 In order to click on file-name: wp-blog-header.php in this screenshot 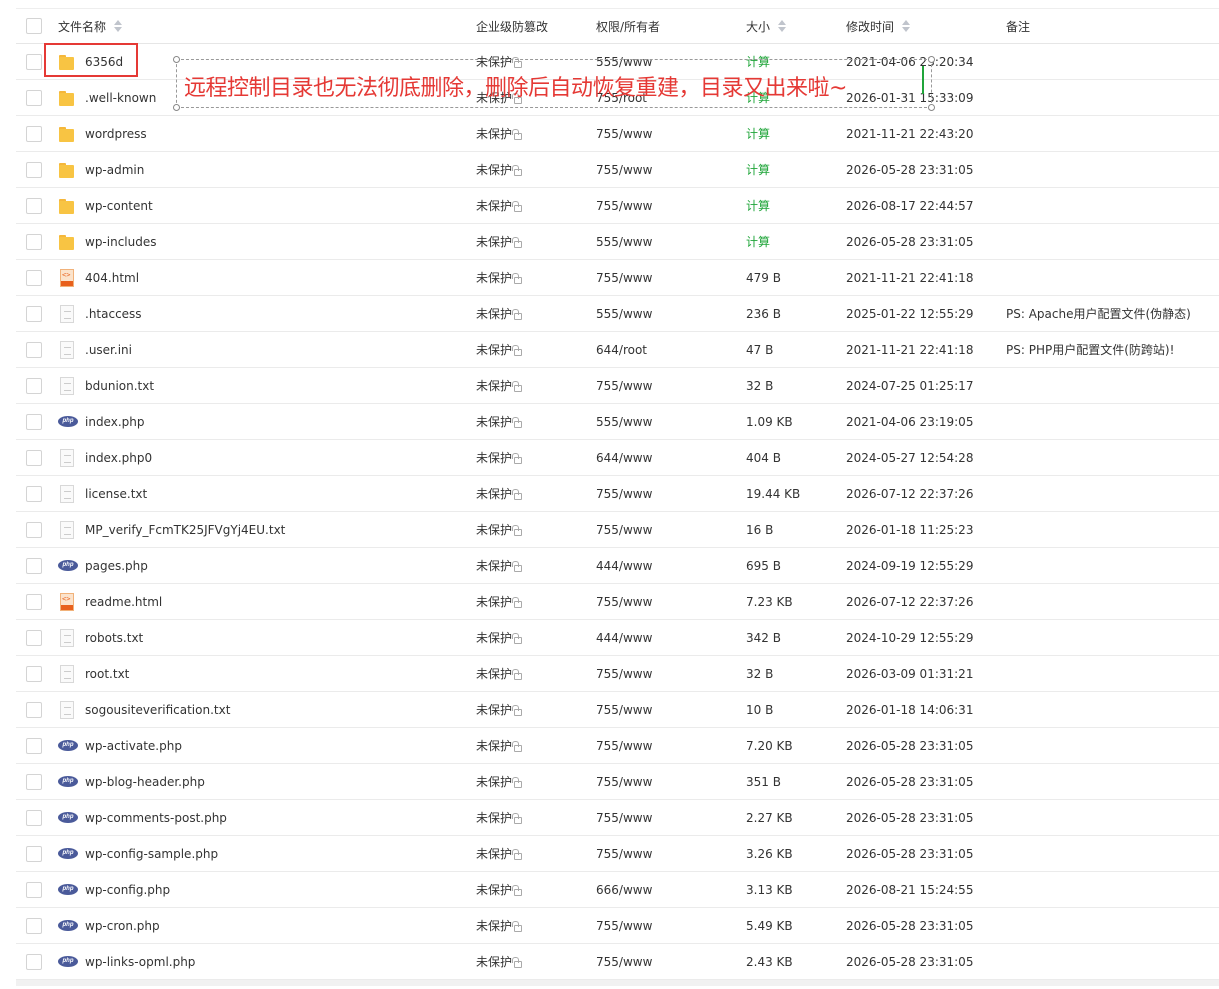, I will do `click(145, 782)`.